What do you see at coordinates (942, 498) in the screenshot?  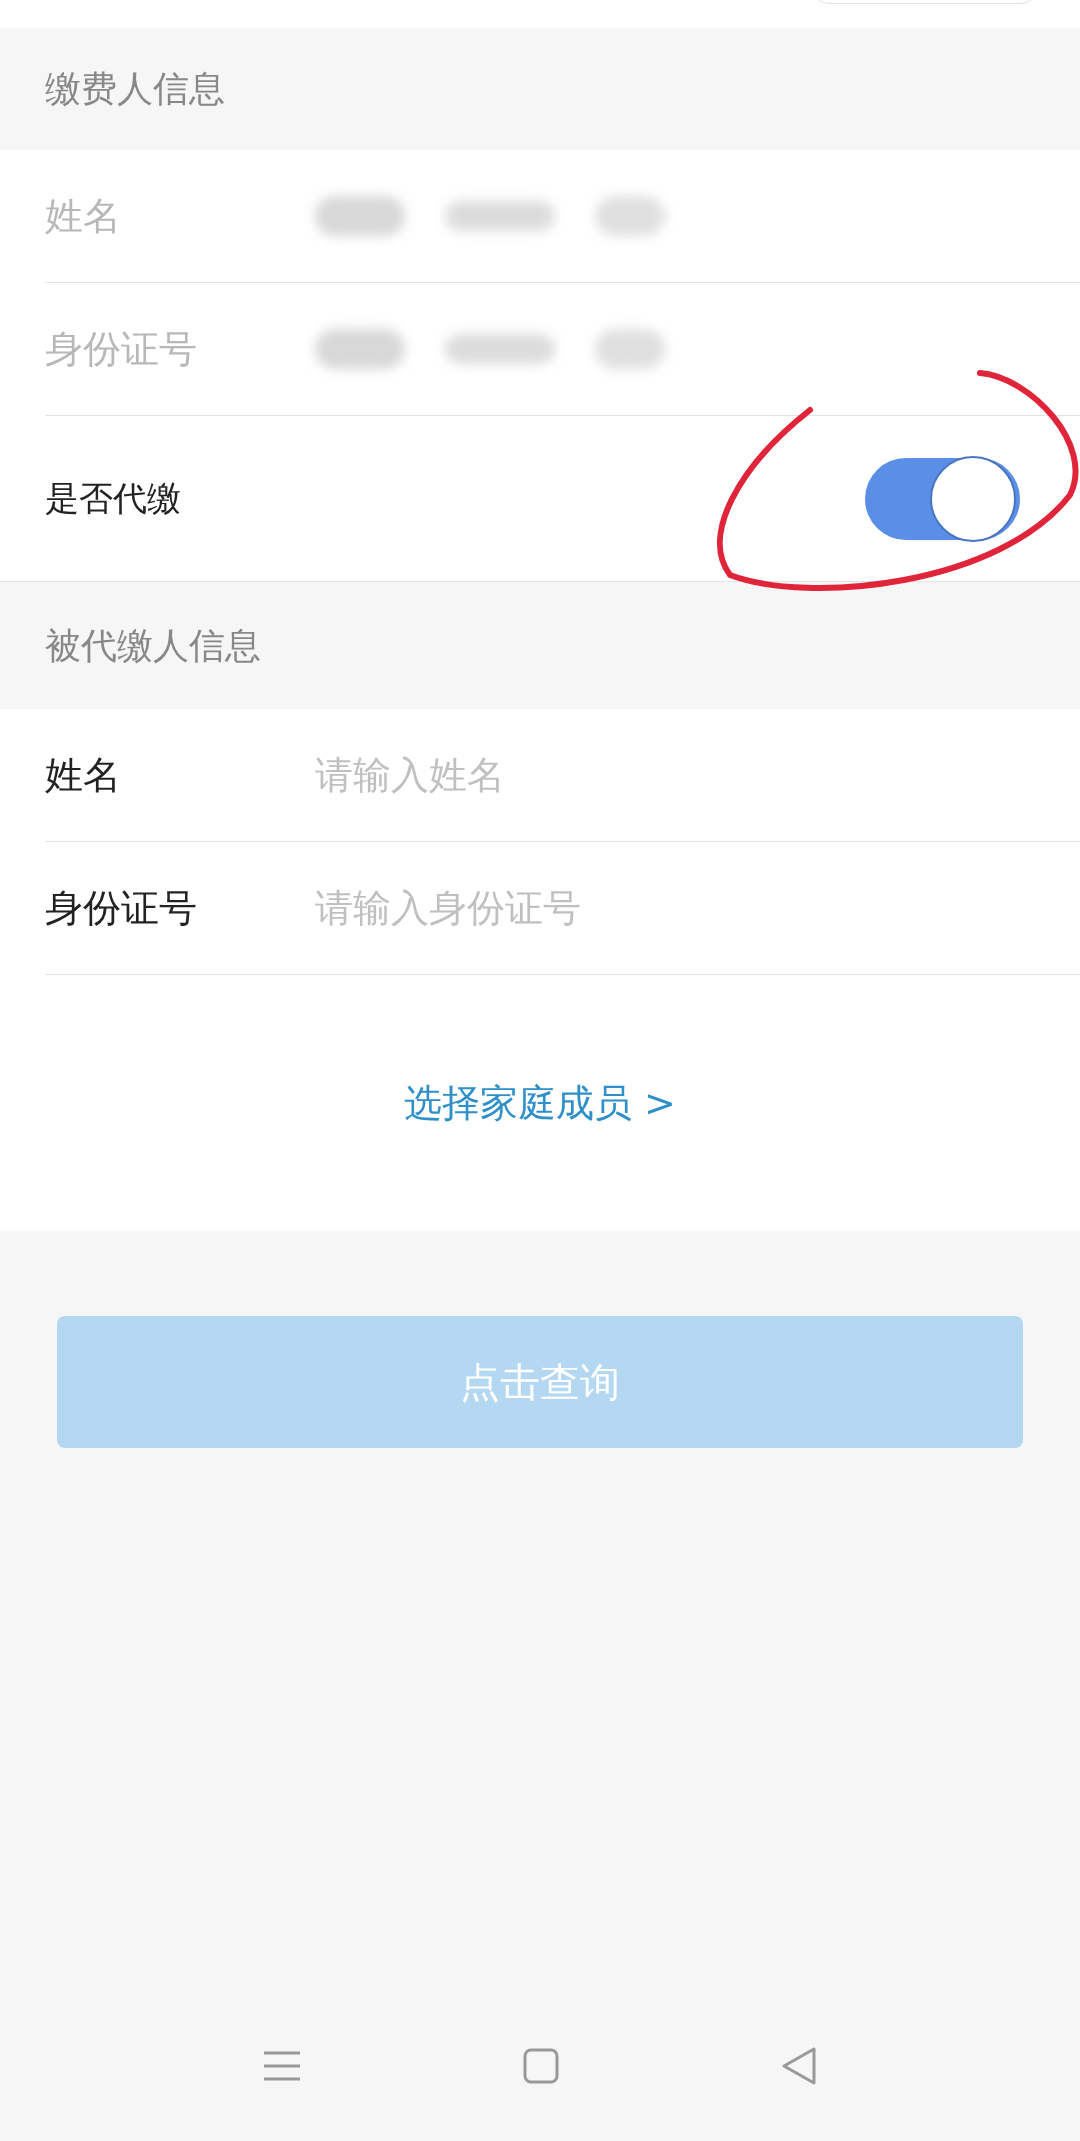 I see `toggle-switch` at bounding box center [942, 498].